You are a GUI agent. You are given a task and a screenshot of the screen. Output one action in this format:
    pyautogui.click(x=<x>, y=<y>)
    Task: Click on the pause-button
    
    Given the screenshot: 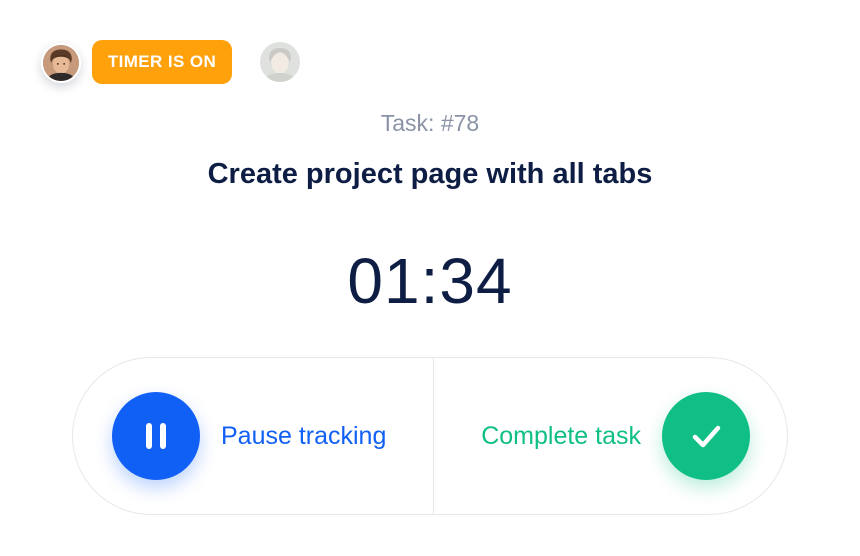 What is the action you would take?
    pyautogui.click(x=156, y=436)
    